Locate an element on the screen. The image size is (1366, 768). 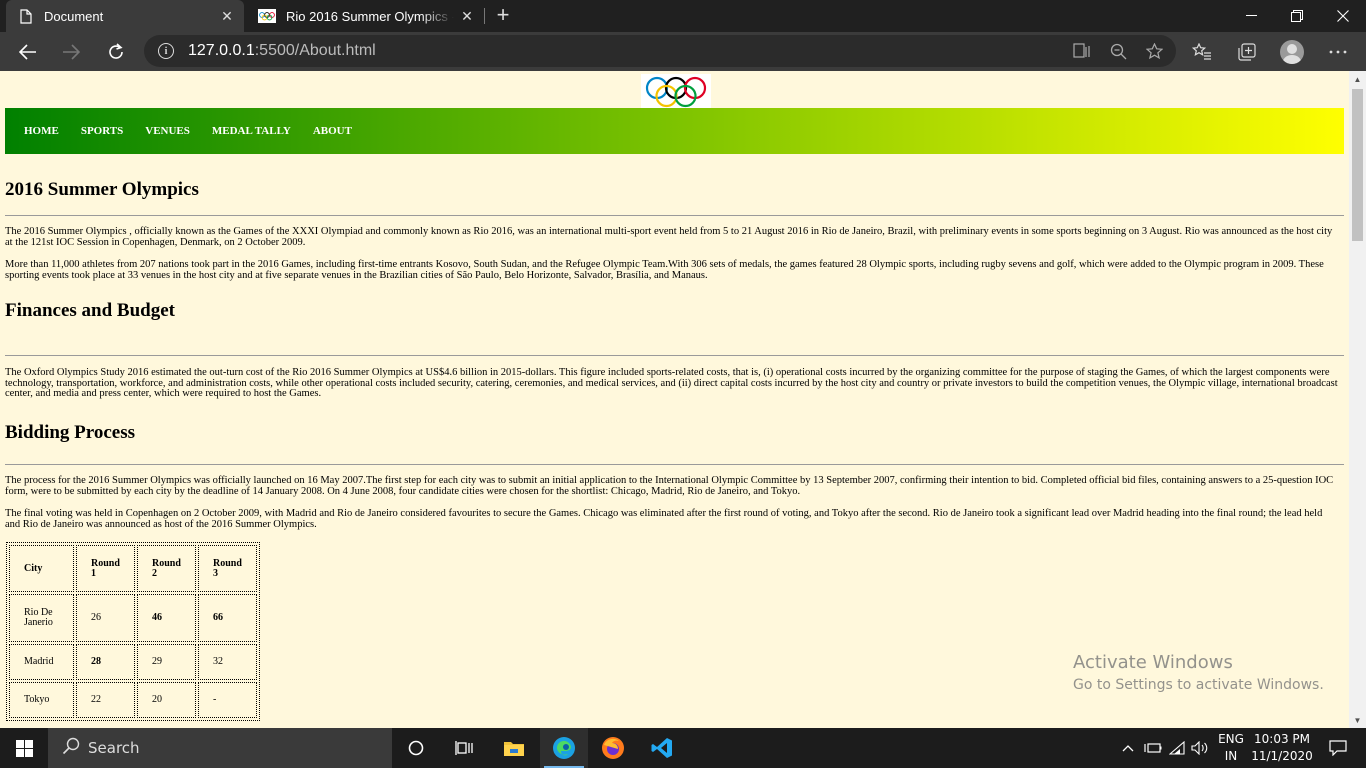
table-cell: 20 is located at coordinates (166, 700).